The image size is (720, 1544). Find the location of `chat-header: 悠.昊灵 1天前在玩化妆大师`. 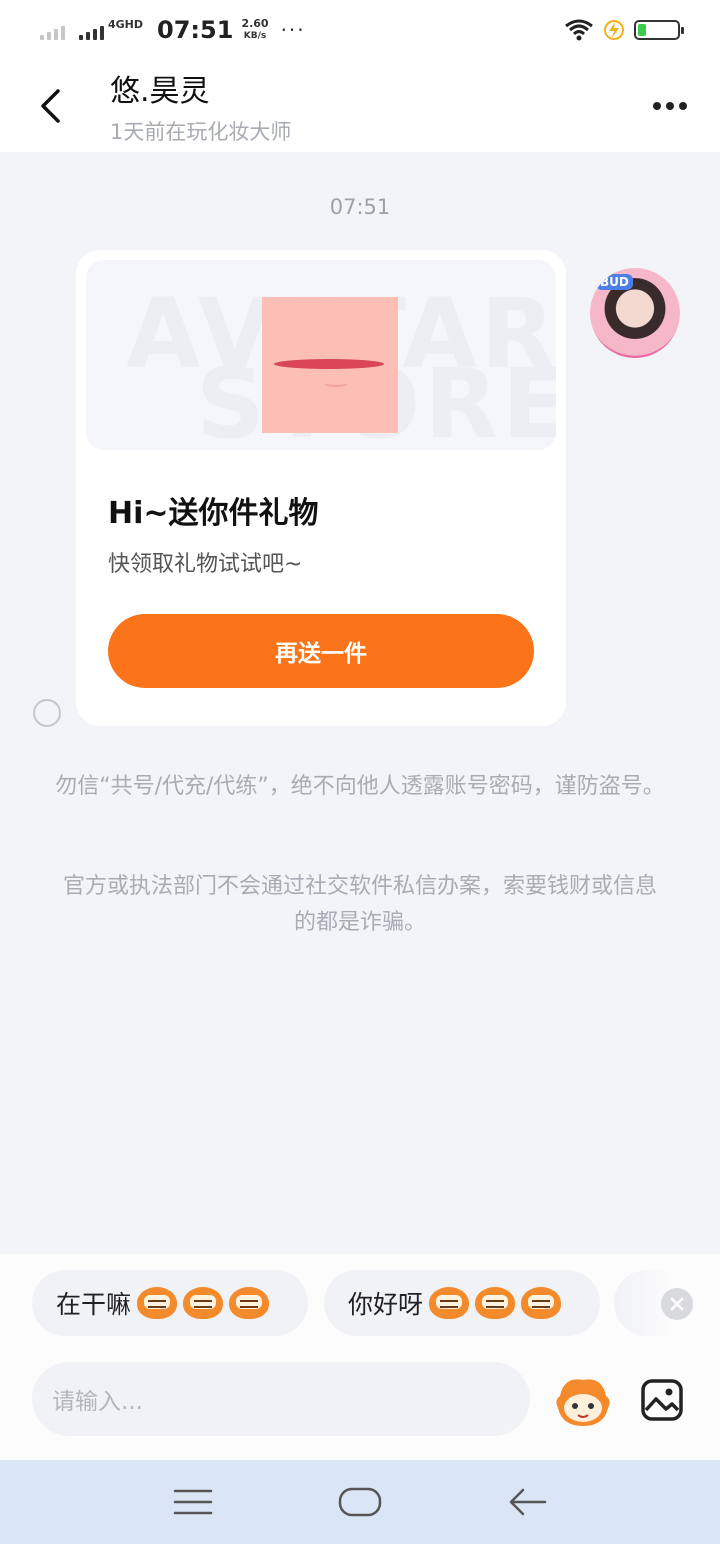

chat-header: 悠.昊灵 1天前在玩化妆大师 is located at coordinates (360, 106).